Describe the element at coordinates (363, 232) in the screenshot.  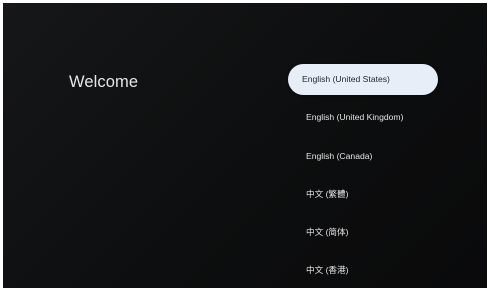
I see `language-option-zh-cn: 中文 (简体)` at that location.